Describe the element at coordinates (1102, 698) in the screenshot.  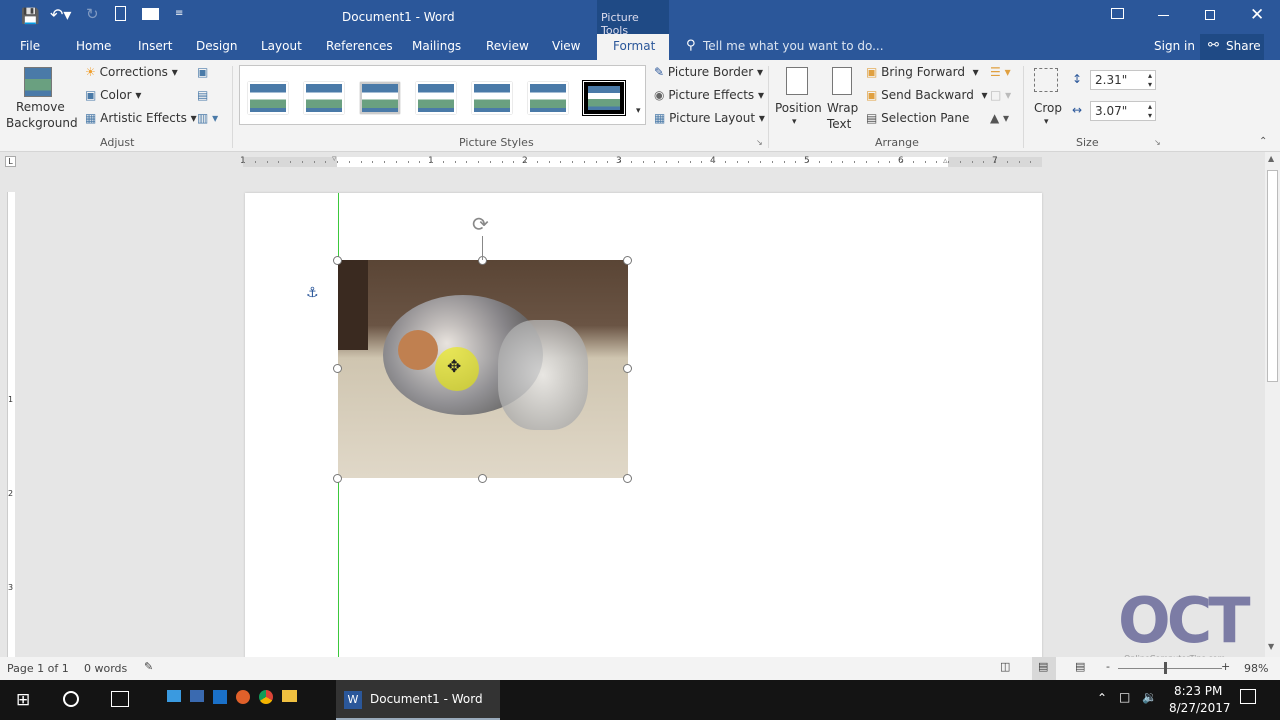
I see `show-hidden-icons: ⌃` at that location.